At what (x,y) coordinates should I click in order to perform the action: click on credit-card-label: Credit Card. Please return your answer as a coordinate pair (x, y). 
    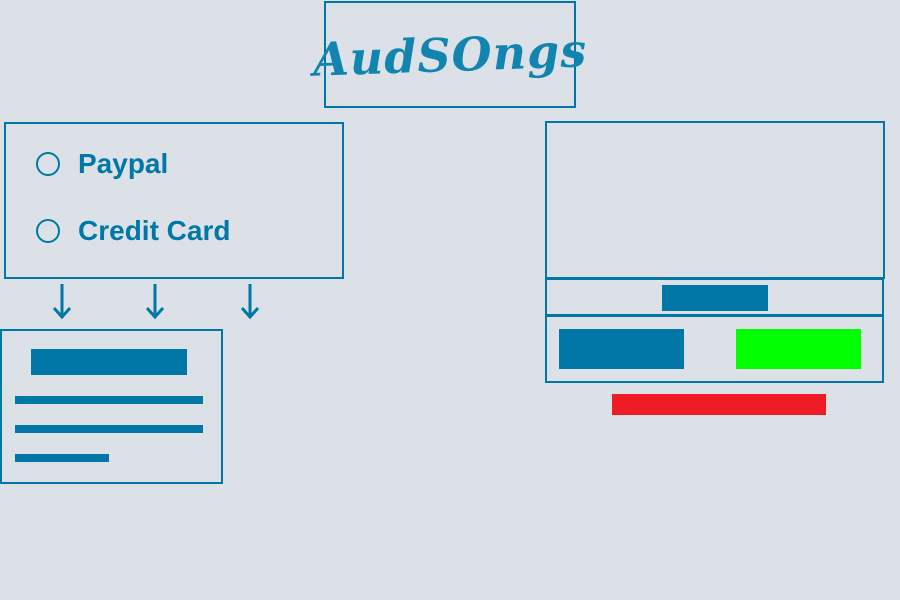
    Looking at the image, I should click on (154, 230).